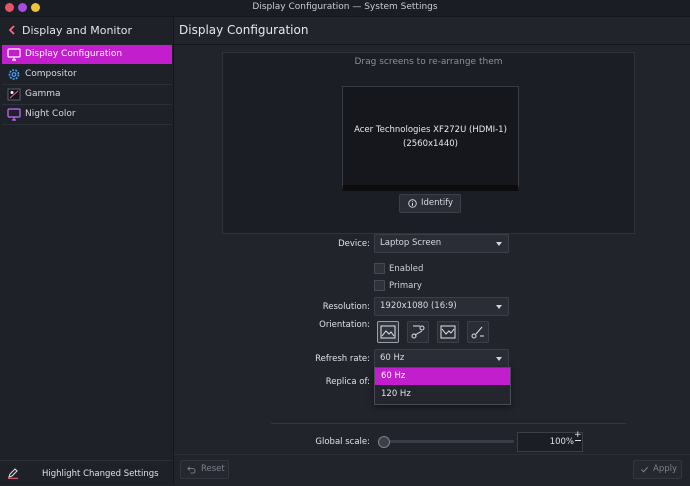 This screenshot has height=486, width=690. Describe the element at coordinates (14, 74) in the screenshot. I see `gear-icon` at that location.